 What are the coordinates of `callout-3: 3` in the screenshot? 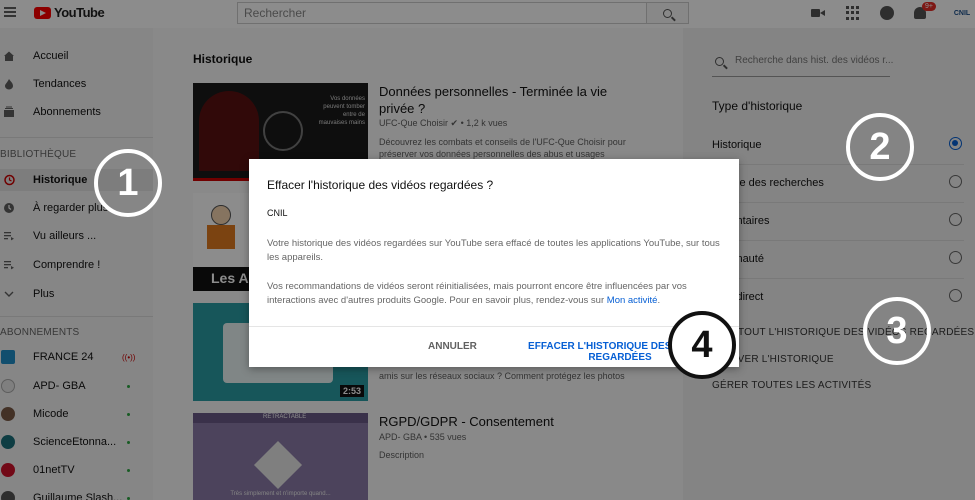 It's located at (897, 331).